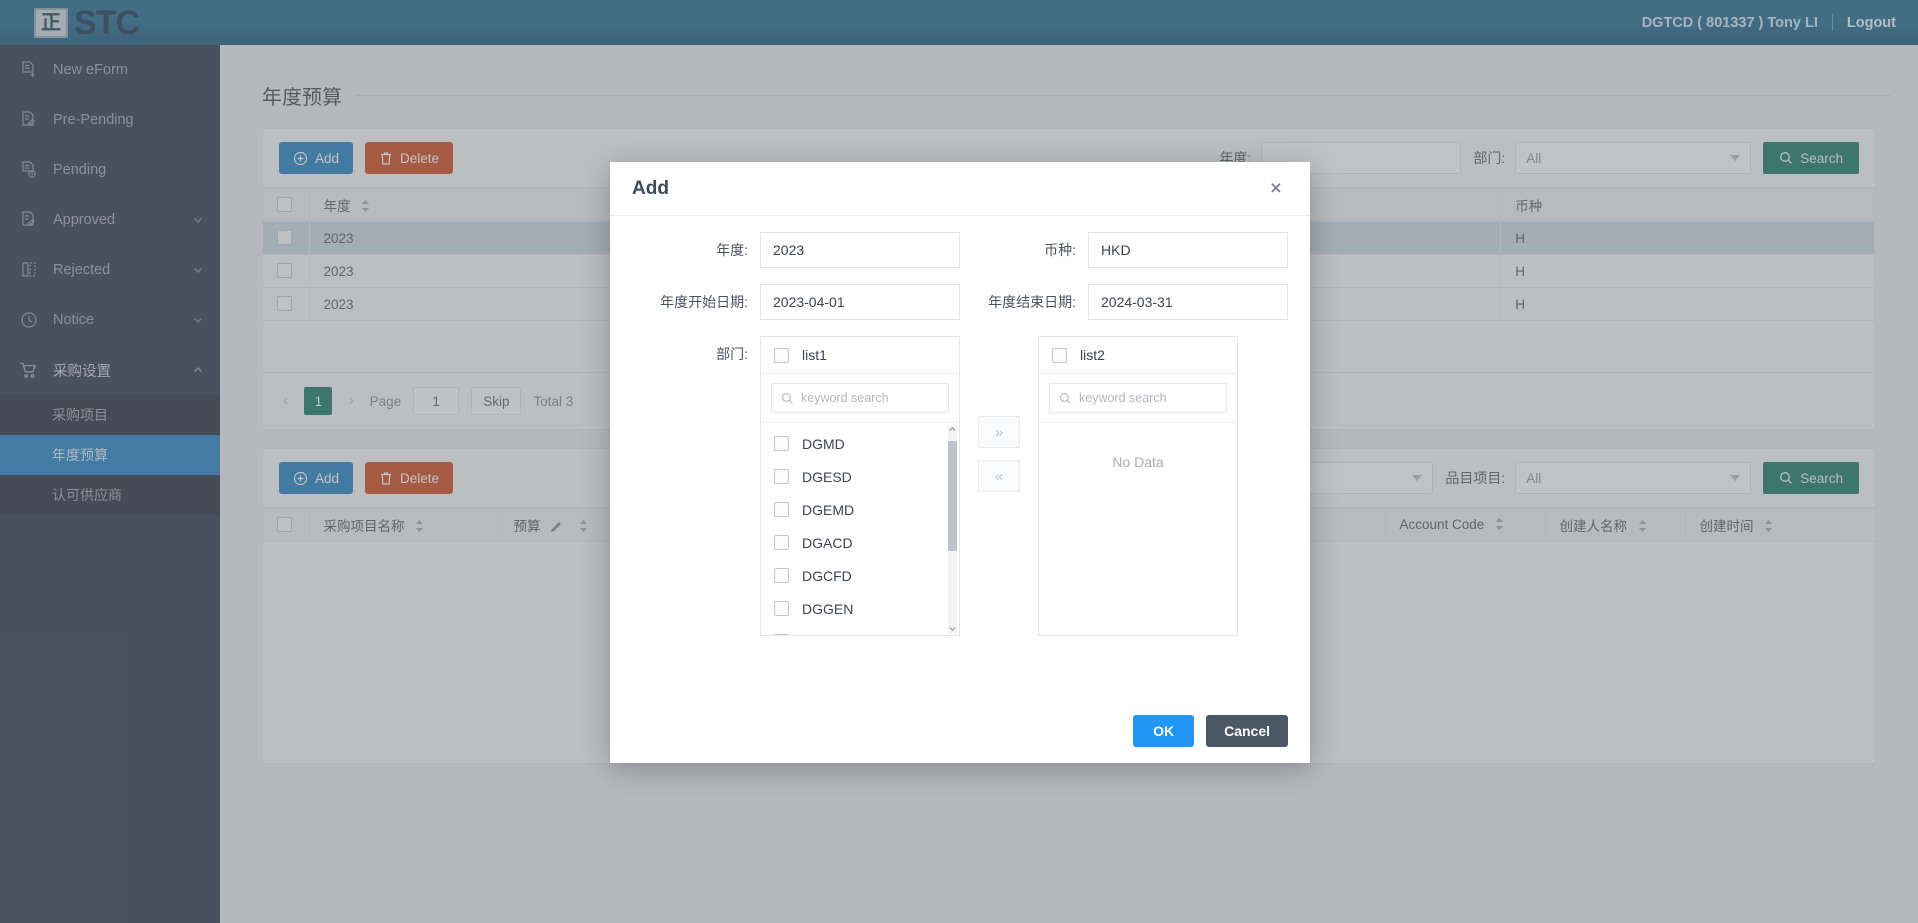  What do you see at coordinates (860, 542) in the screenshot?
I see `list-item: DGACD` at bounding box center [860, 542].